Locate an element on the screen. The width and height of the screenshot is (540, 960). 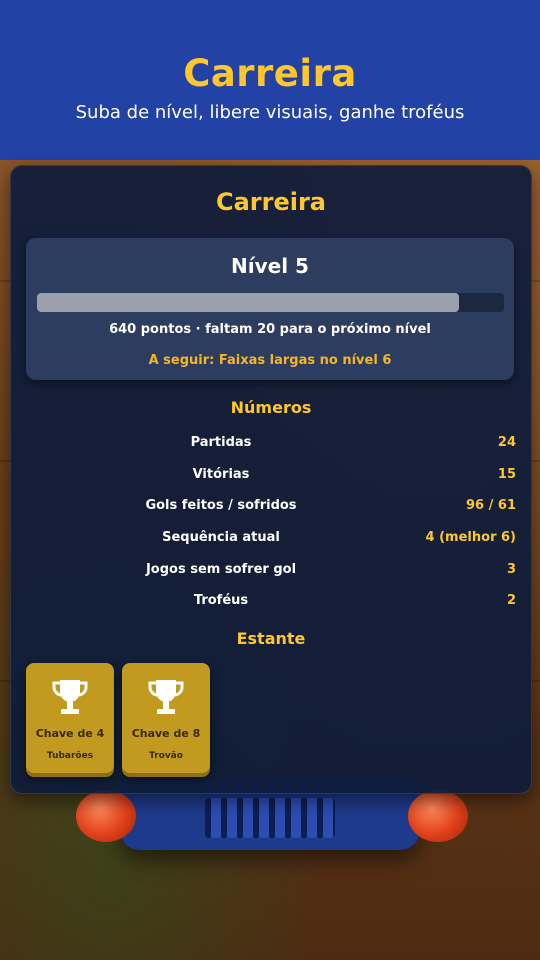
stat-label: Troféus is located at coordinates (221, 600).